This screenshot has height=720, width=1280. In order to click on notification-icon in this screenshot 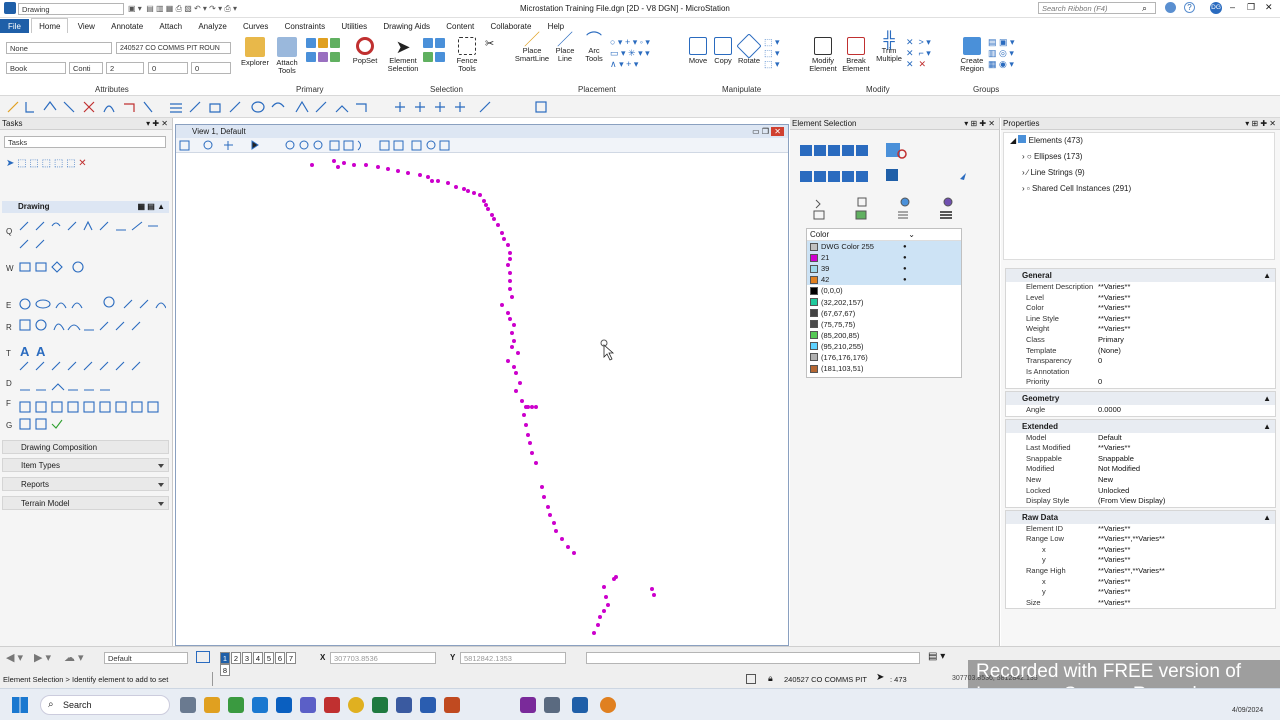, I will do `click(1170, 7)`.